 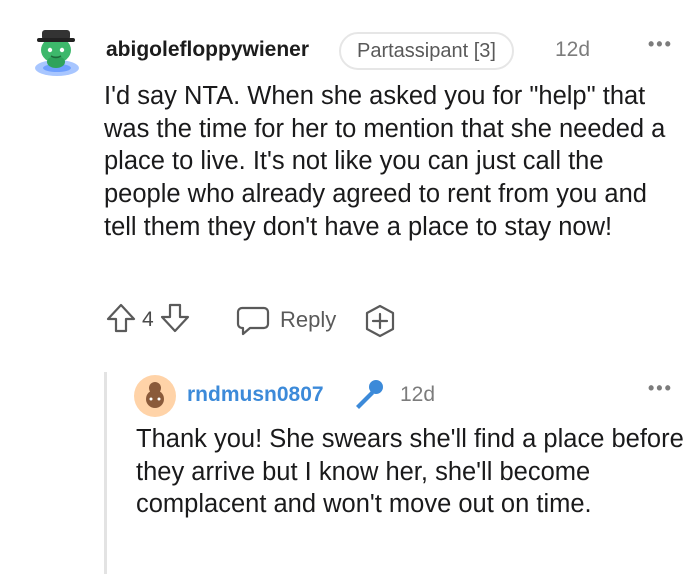 I want to click on downvote-arrow-icon, so click(x=175, y=320).